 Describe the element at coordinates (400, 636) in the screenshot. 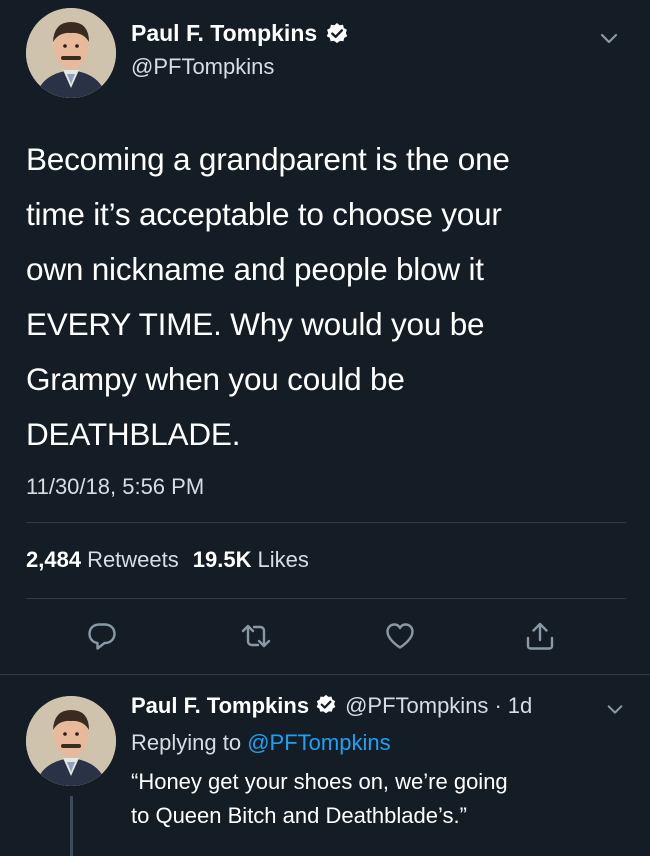

I see `heart-icon` at that location.